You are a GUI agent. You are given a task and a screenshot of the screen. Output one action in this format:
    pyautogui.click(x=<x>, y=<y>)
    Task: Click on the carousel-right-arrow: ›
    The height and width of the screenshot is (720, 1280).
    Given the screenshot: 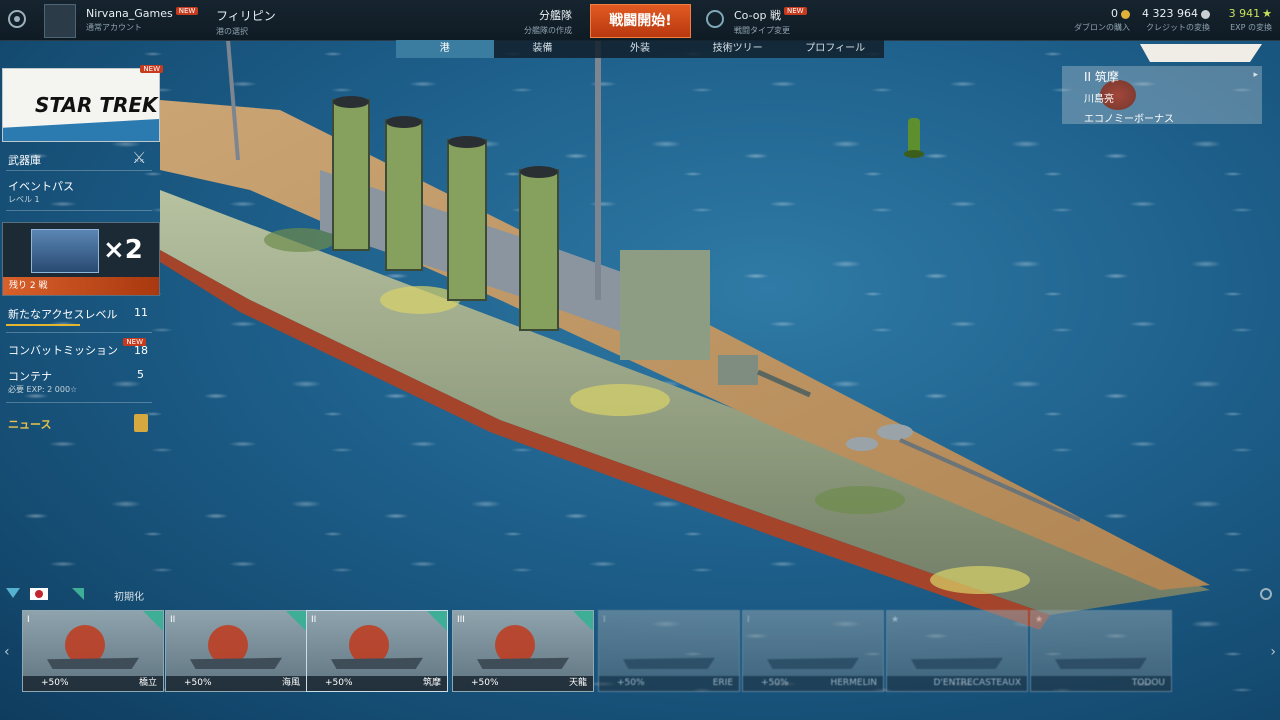 What is the action you would take?
    pyautogui.click(x=1273, y=652)
    